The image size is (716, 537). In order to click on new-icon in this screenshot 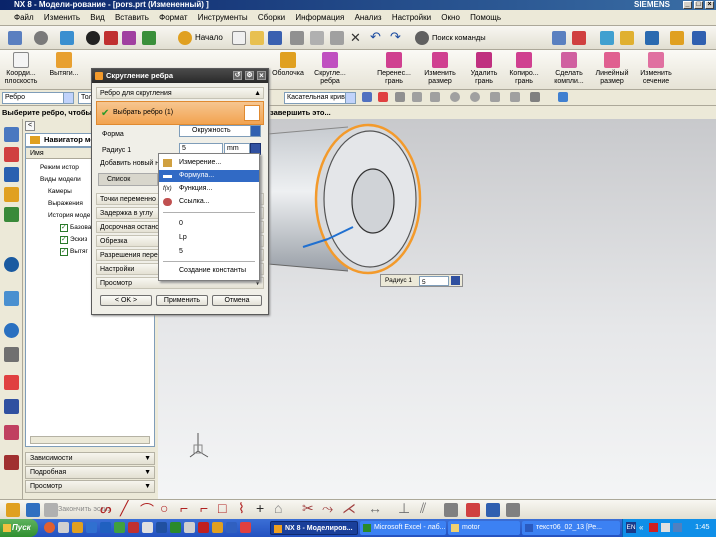, I will do `click(15, 38)`.